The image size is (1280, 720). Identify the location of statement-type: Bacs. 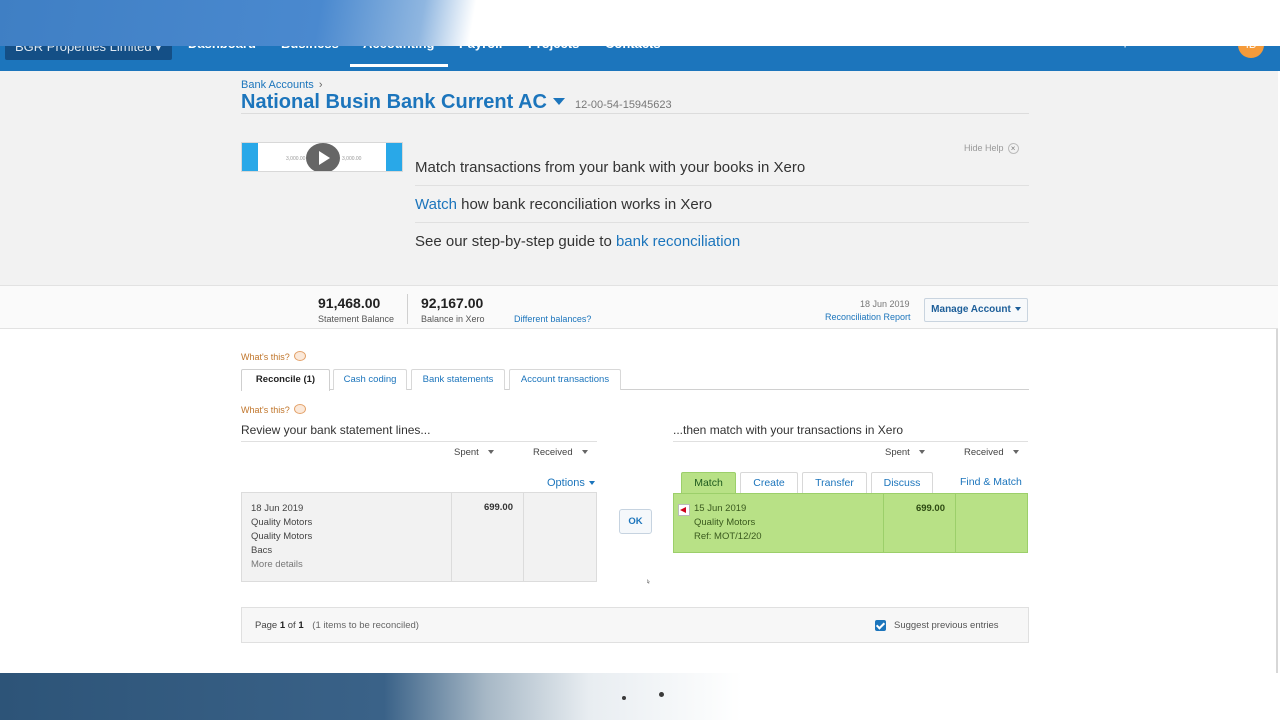
(262, 550).